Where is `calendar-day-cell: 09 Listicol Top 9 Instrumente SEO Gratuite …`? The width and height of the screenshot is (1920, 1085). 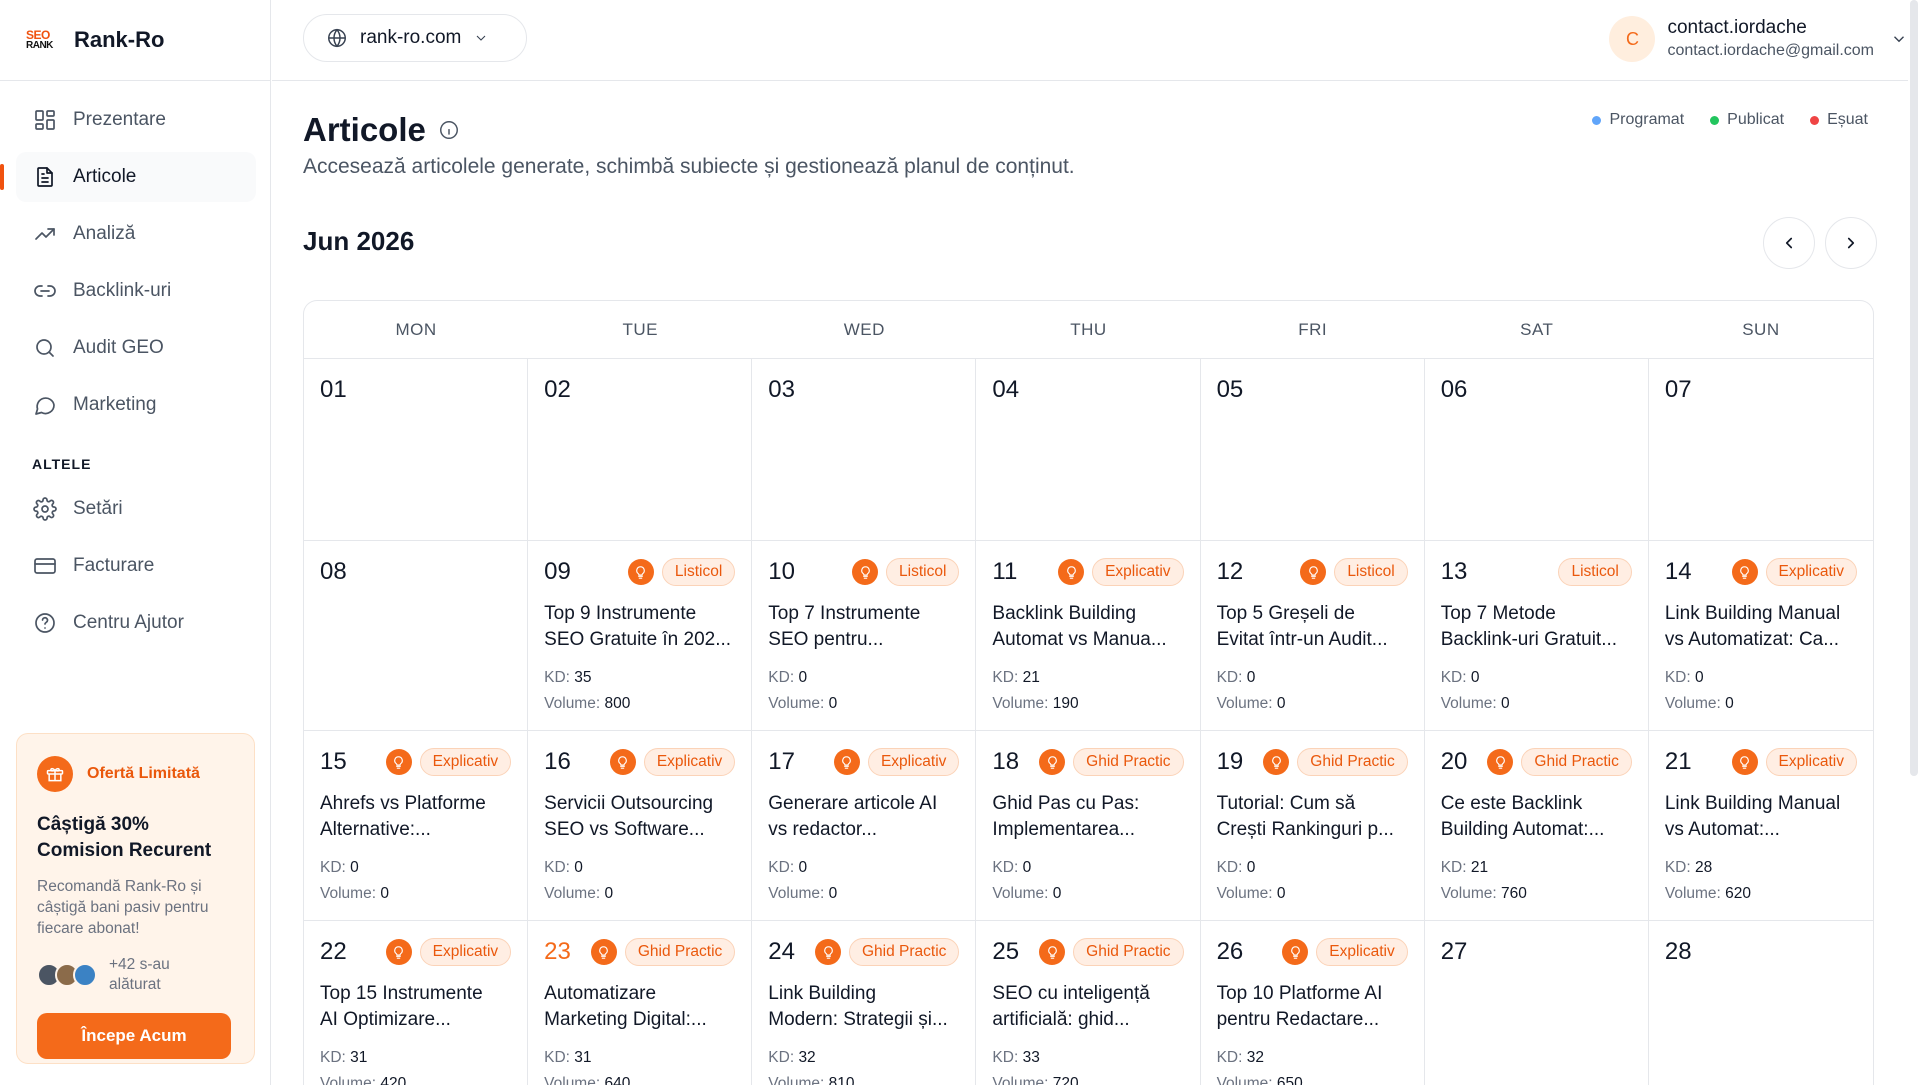
calendar-day-cell: 09 Listicol Top 9 Instrumente SEO Gratuite … is located at coordinates (640, 635).